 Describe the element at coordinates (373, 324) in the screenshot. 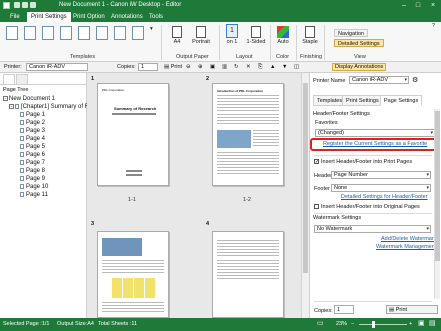

I see `zoom-slider-knob` at that location.